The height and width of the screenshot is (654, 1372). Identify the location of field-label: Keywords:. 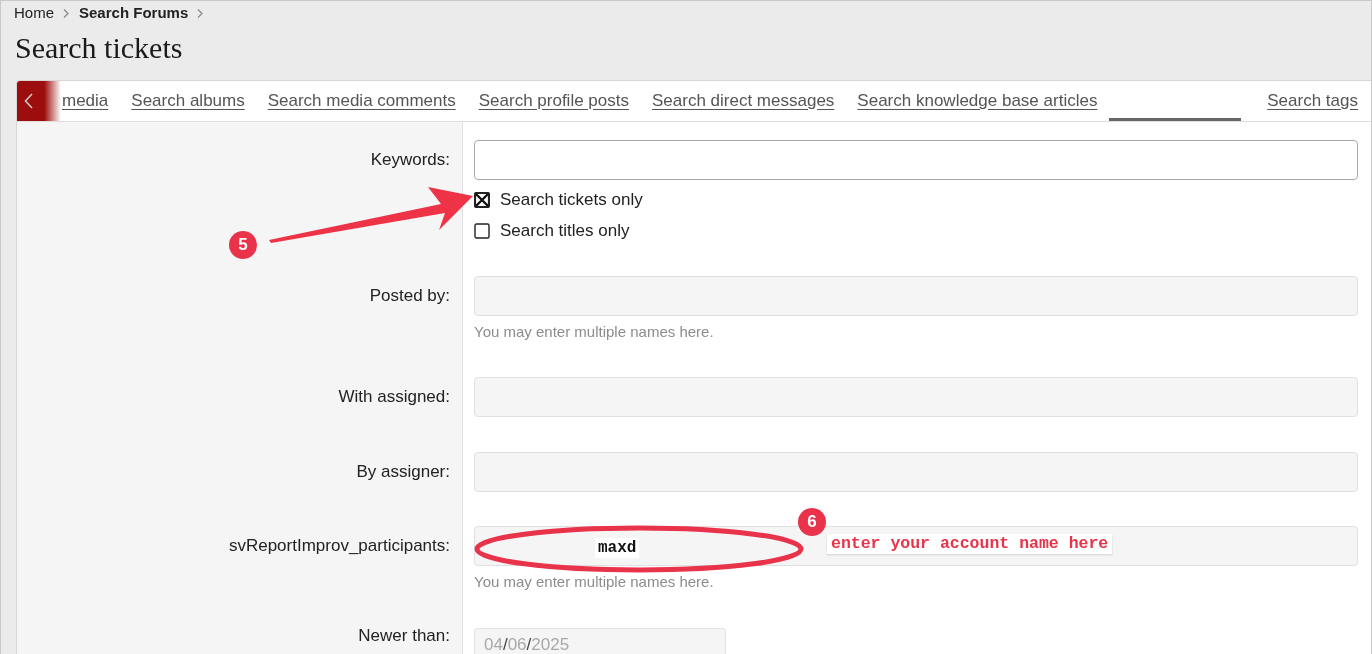
(410, 160).